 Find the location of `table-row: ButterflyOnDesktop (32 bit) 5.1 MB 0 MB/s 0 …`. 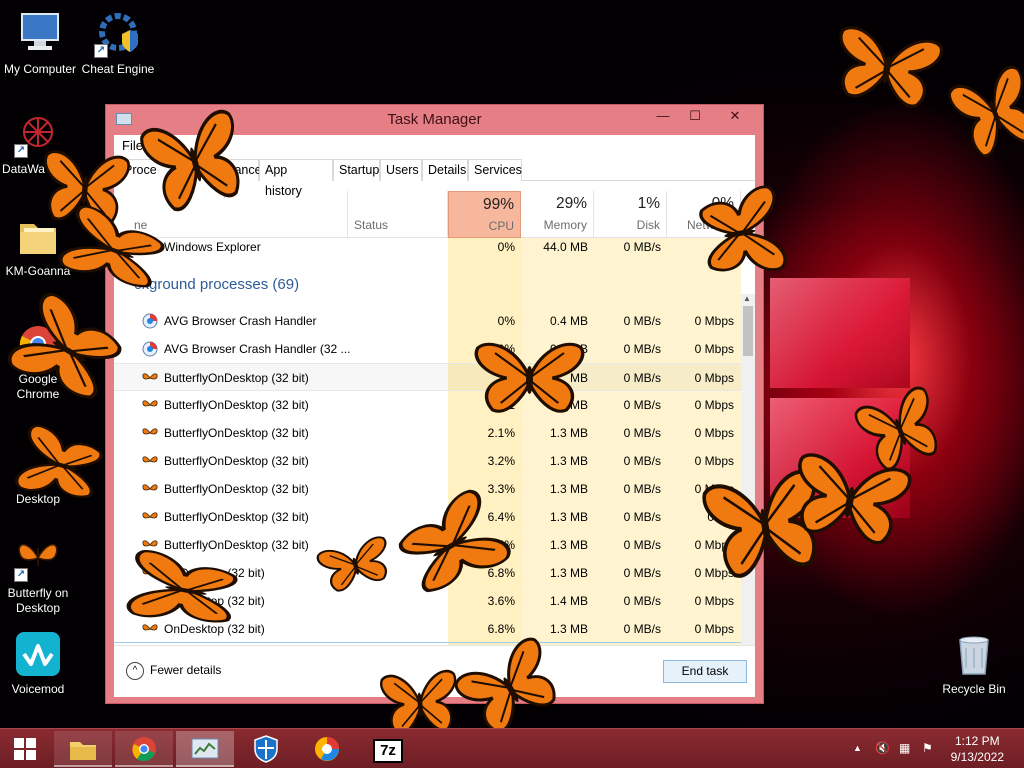

table-row: ButterflyOnDesktop (32 bit) 5.1 MB 0 MB/s 0 … is located at coordinates (429, 405).